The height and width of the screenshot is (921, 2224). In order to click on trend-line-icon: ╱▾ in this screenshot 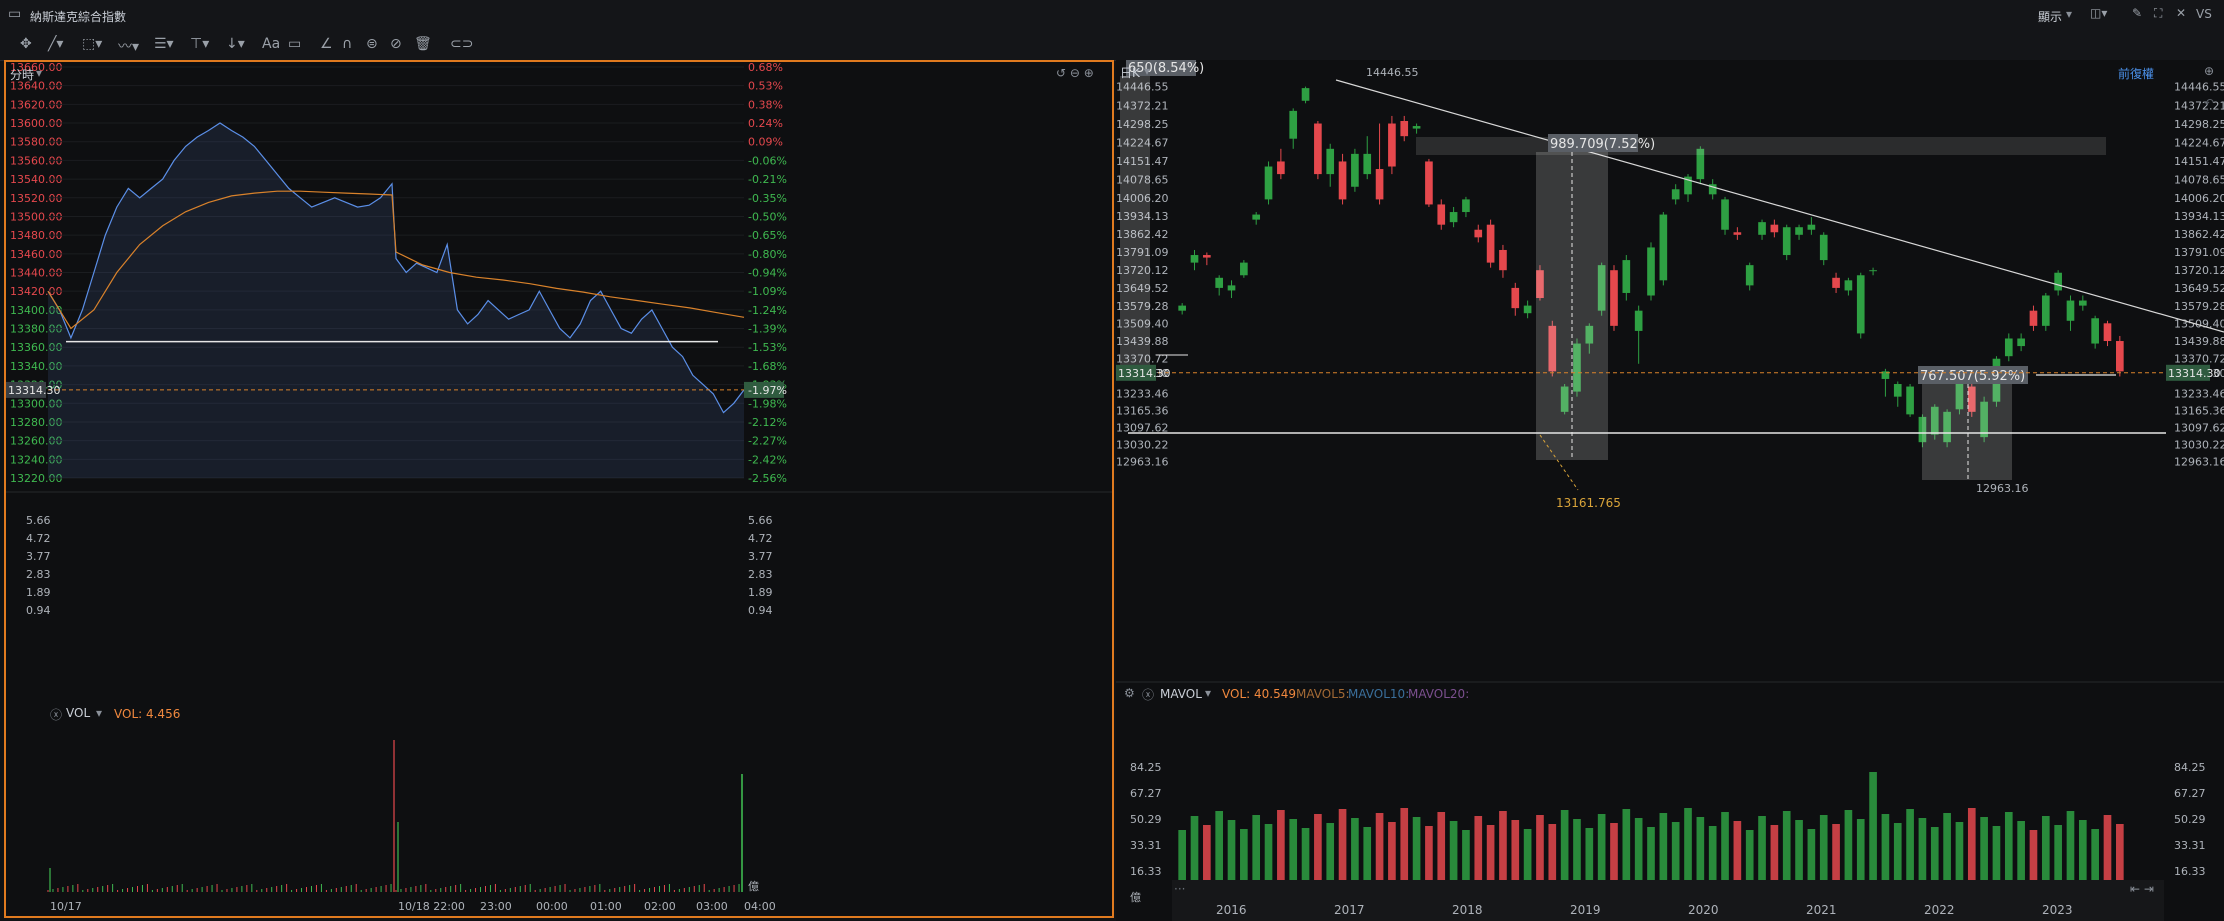, I will do `click(55, 44)`.